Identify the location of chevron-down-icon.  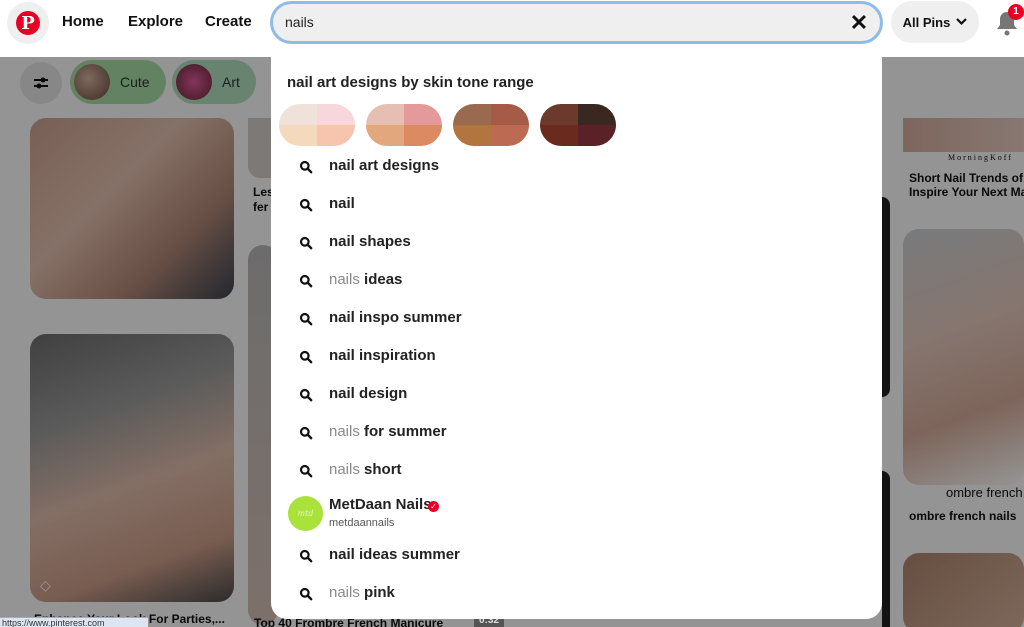
(962, 22).